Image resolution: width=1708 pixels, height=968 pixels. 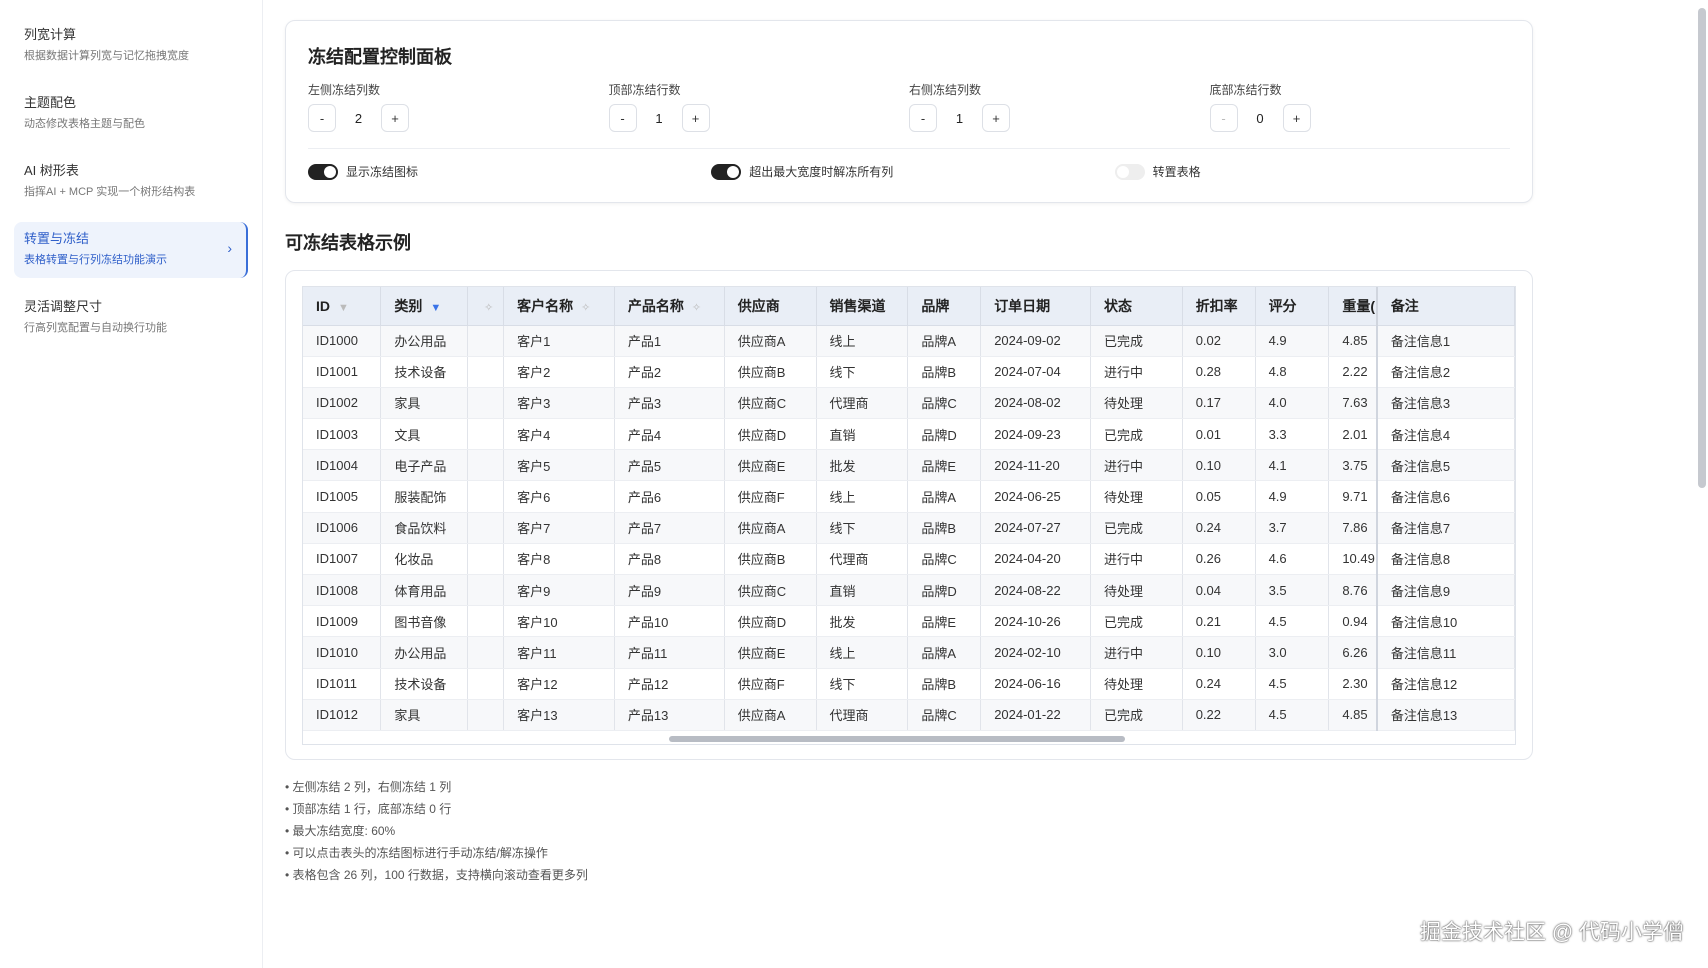 I want to click on column-header: 备注, so click(x=1445, y=306).